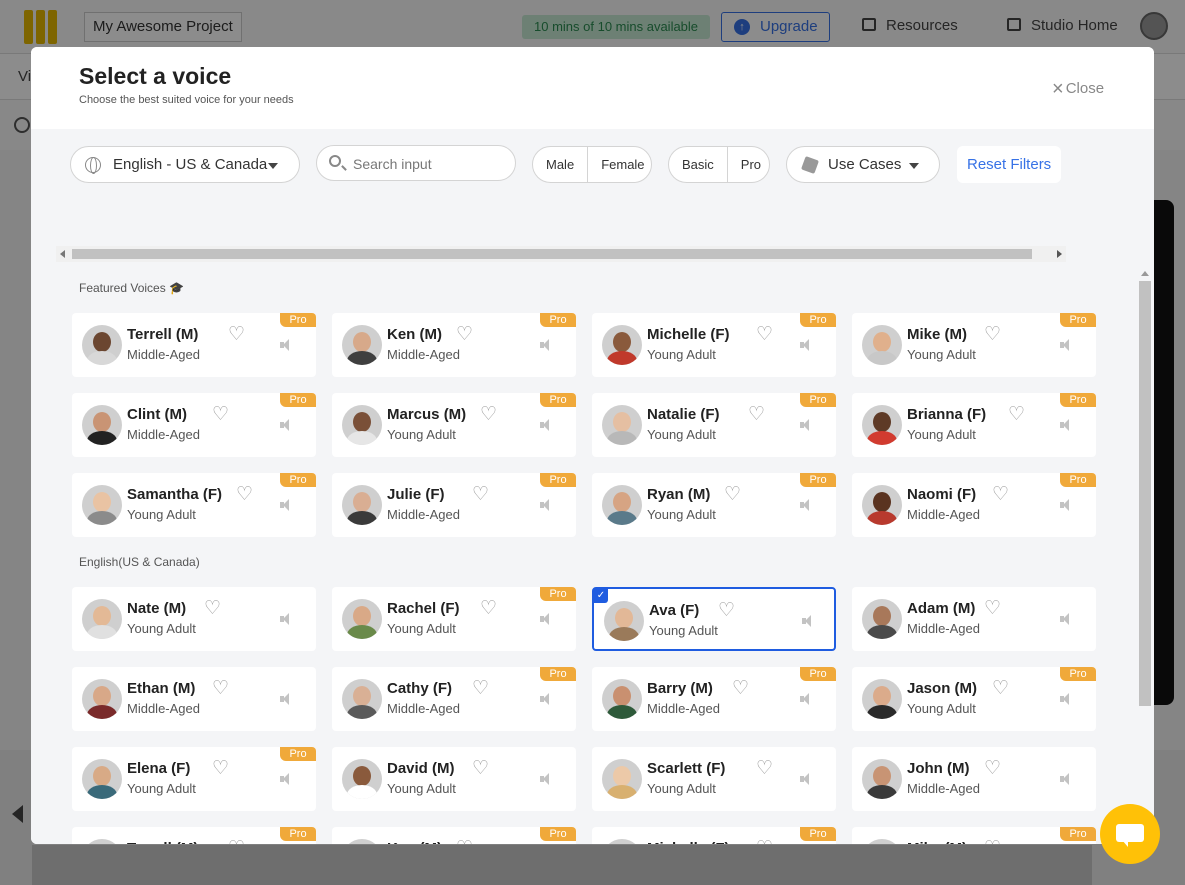 This screenshot has width=1185, height=885. Describe the element at coordinates (194, 699) in the screenshot. I see `voice-card: Ethan (M) Middle-Aged ♡` at that location.